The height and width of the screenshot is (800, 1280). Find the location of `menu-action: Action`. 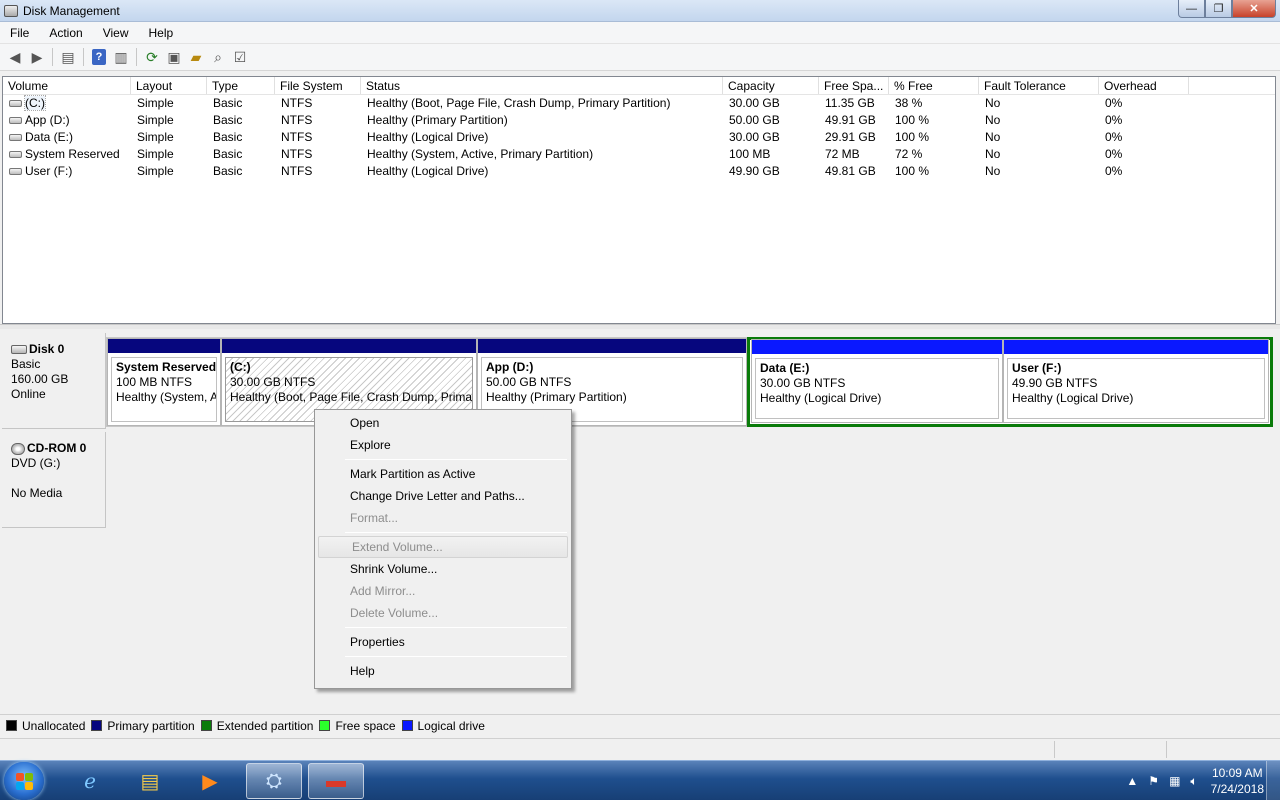

menu-action: Action is located at coordinates (65, 33).